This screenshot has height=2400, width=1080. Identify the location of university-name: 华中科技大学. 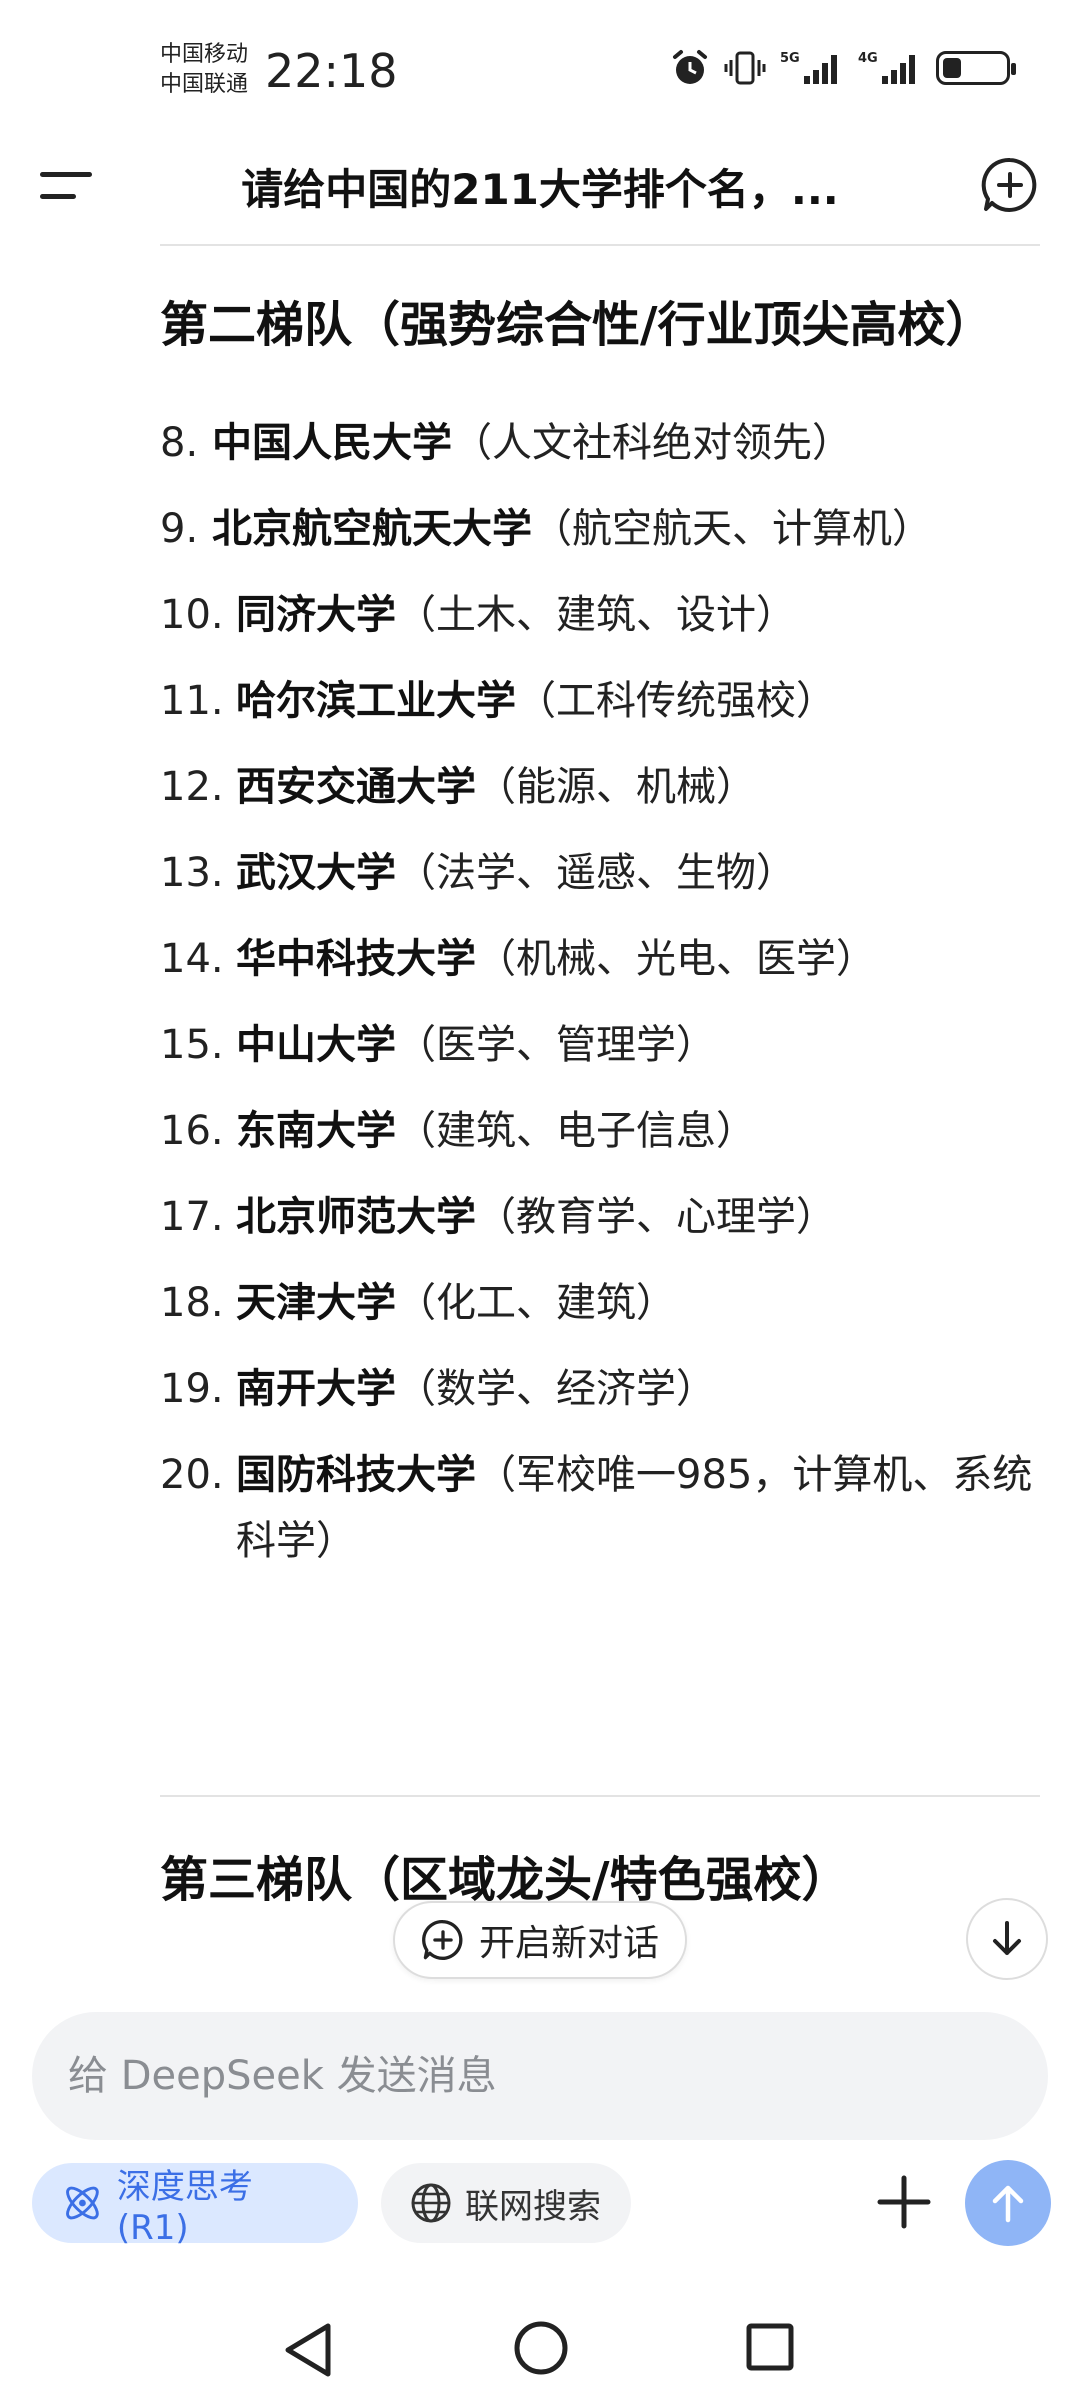
(356, 959).